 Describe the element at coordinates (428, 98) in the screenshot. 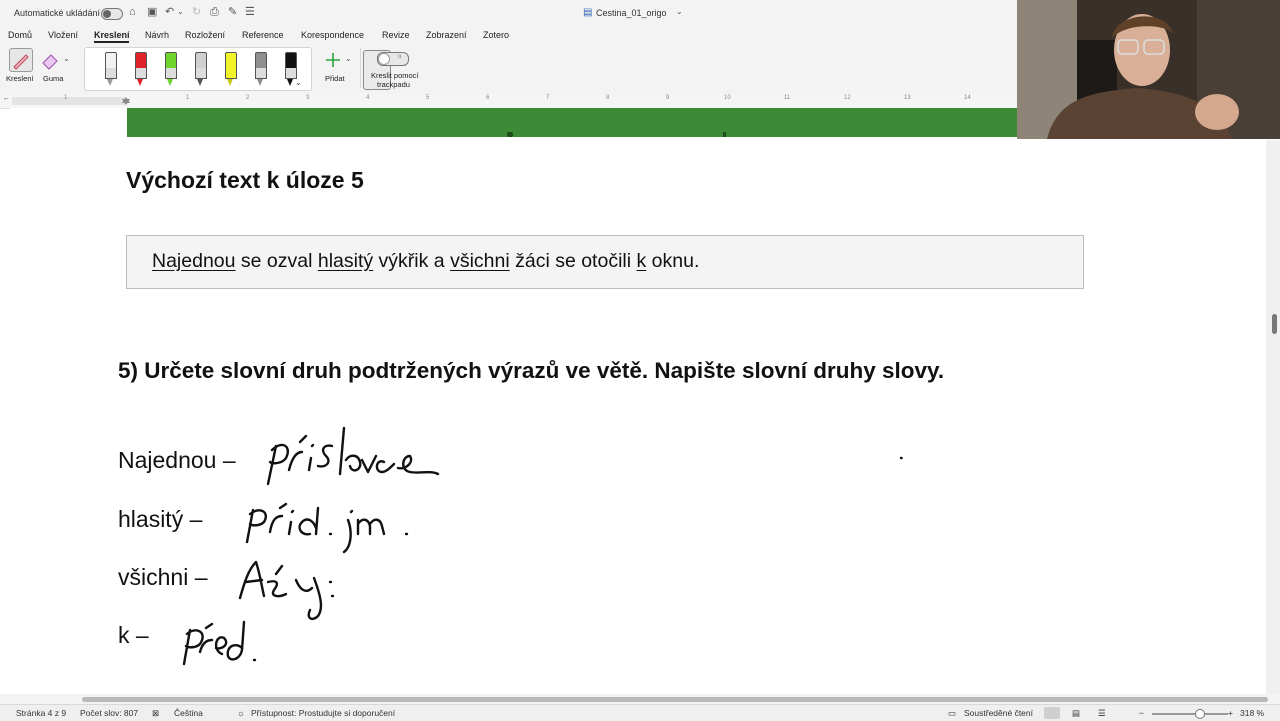

I see `ruler-number: 5` at that location.